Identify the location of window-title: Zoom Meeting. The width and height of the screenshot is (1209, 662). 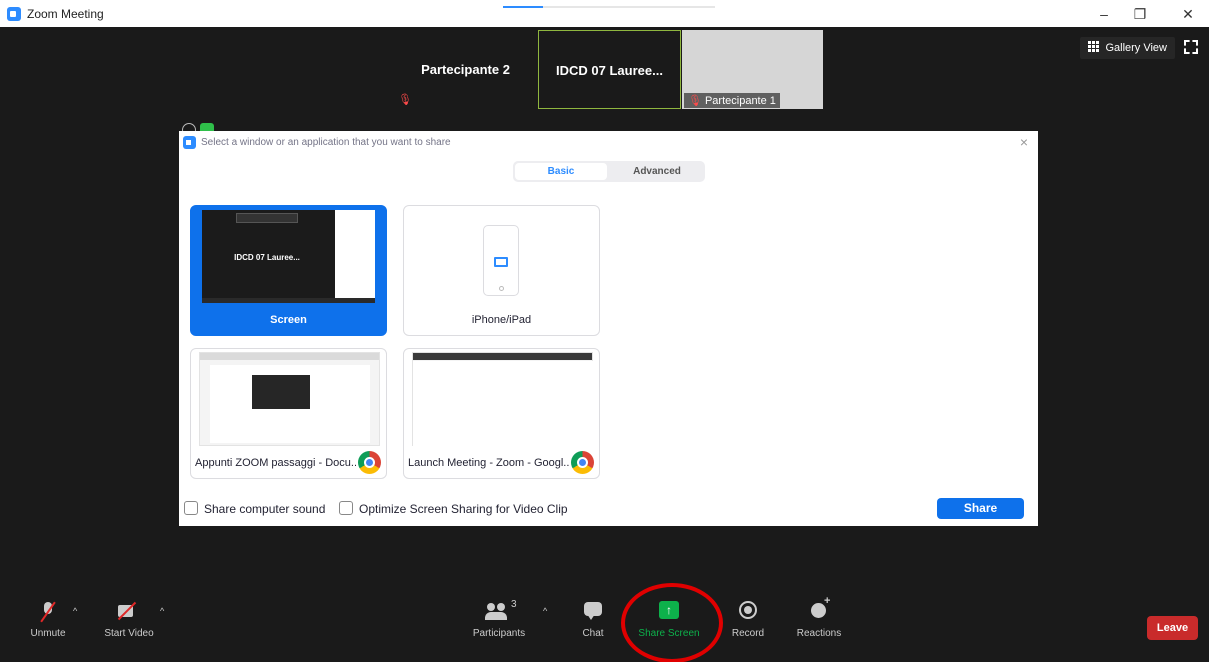
(65, 14).